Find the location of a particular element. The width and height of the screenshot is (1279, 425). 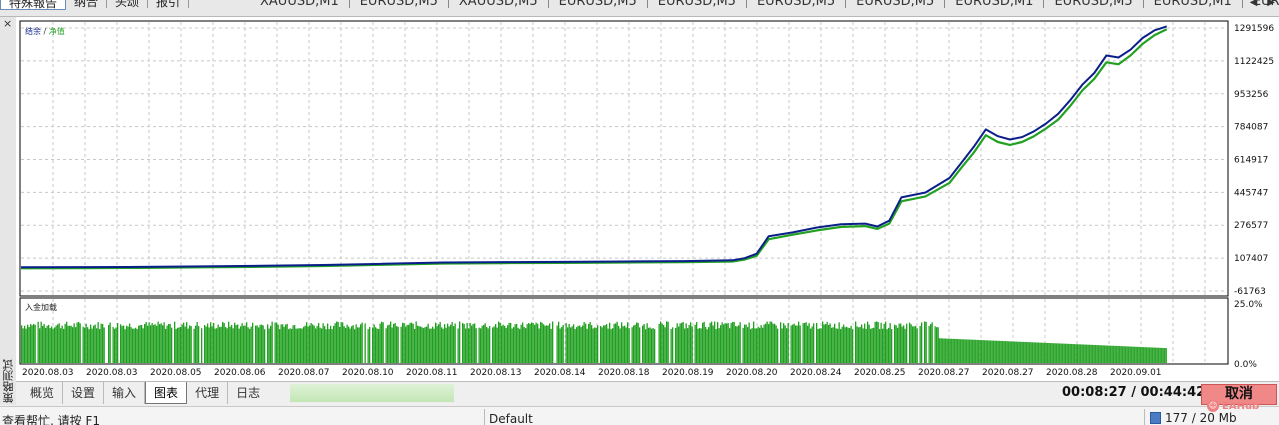

tab-settings: 设置 is located at coordinates (84, 393).